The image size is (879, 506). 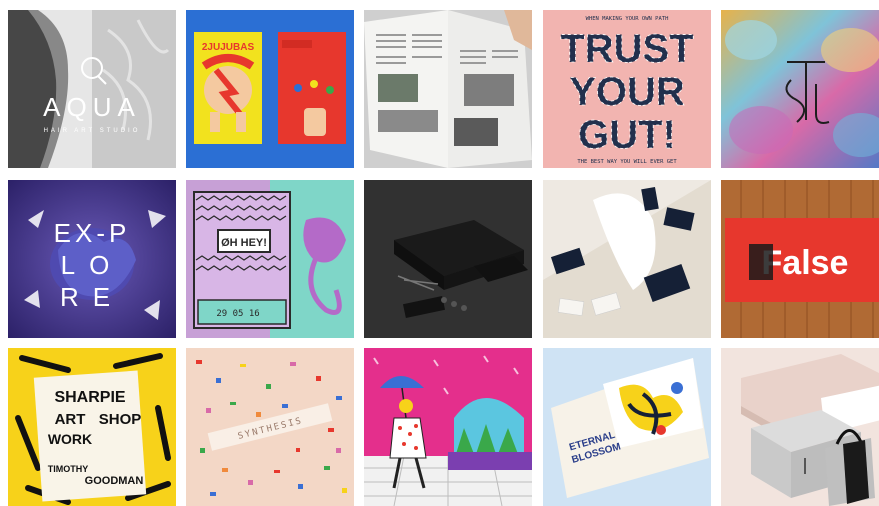 What do you see at coordinates (228, 47) in the screenshot?
I see `jujubas-brand: 2JUJUBAS` at bounding box center [228, 47].